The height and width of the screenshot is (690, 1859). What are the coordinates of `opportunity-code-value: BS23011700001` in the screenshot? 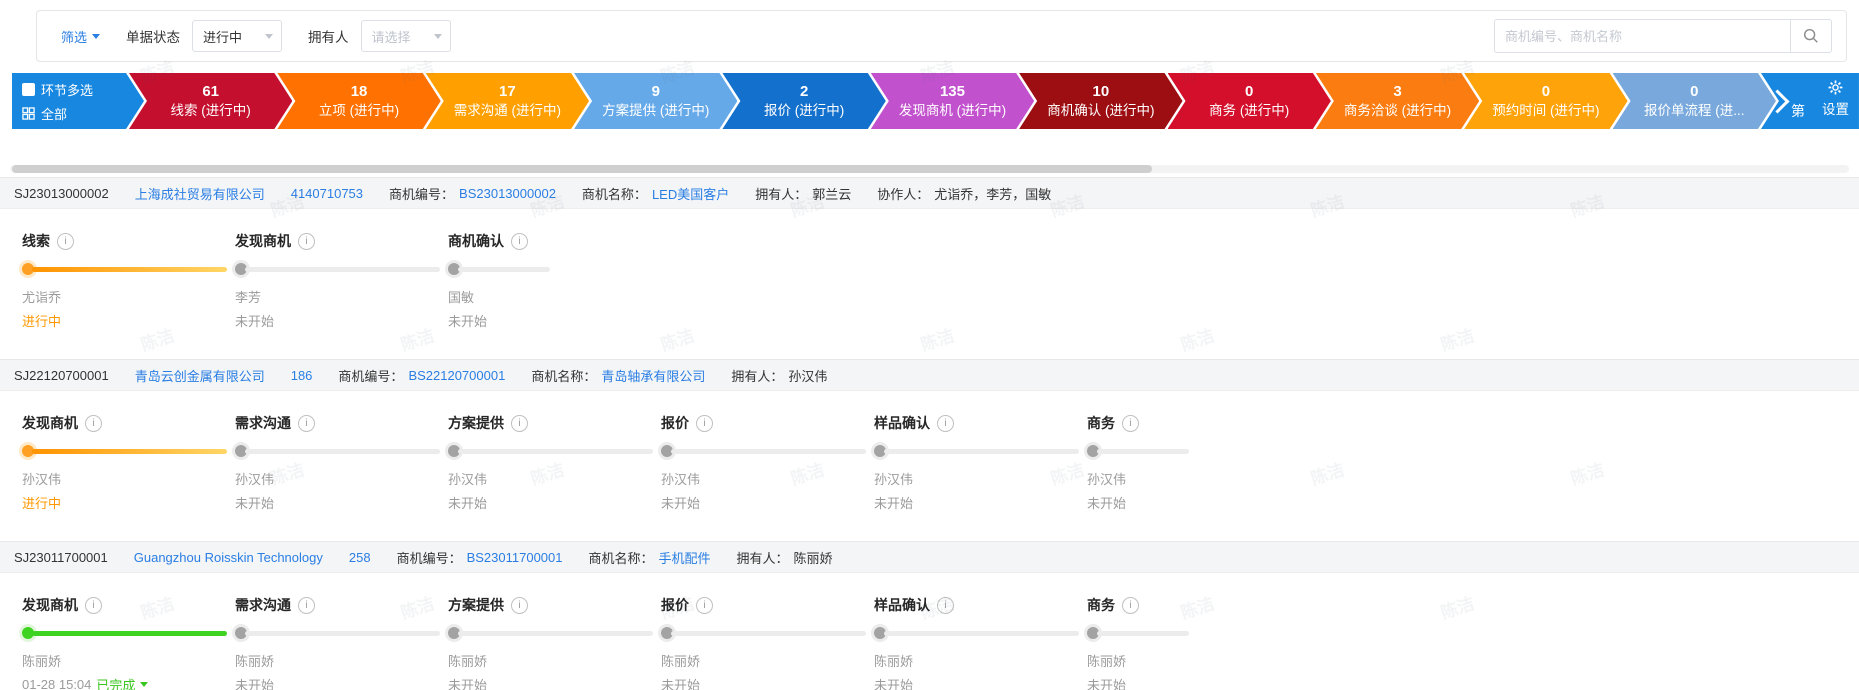 It's located at (515, 557).